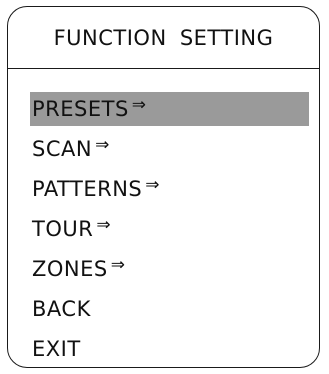  I want to click on menu-item-tour: TOUR ⇒, so click(169, 229).